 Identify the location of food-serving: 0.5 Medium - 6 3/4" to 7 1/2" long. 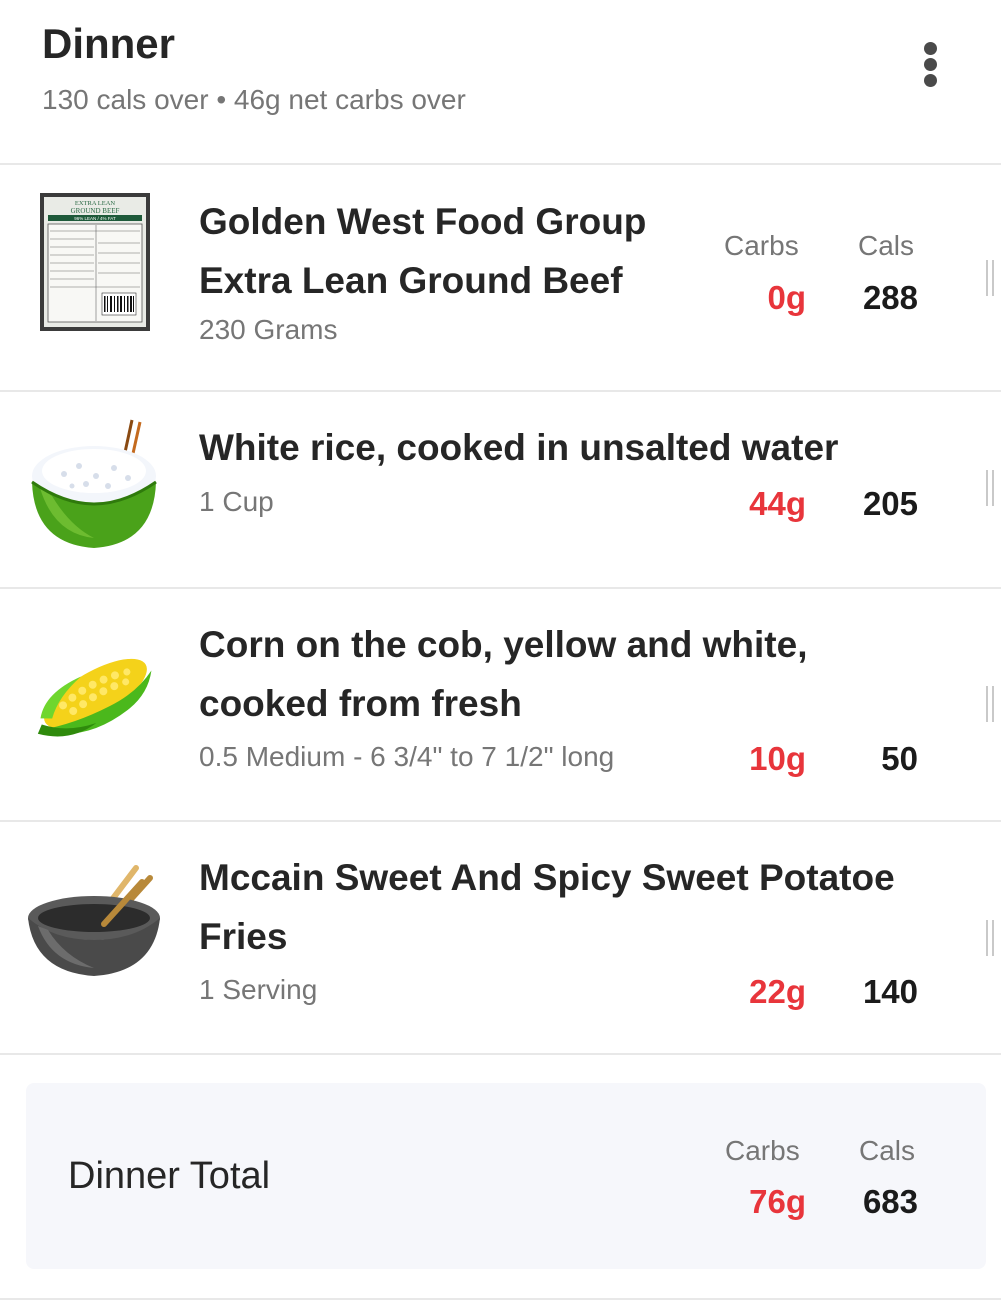
(407, 756).